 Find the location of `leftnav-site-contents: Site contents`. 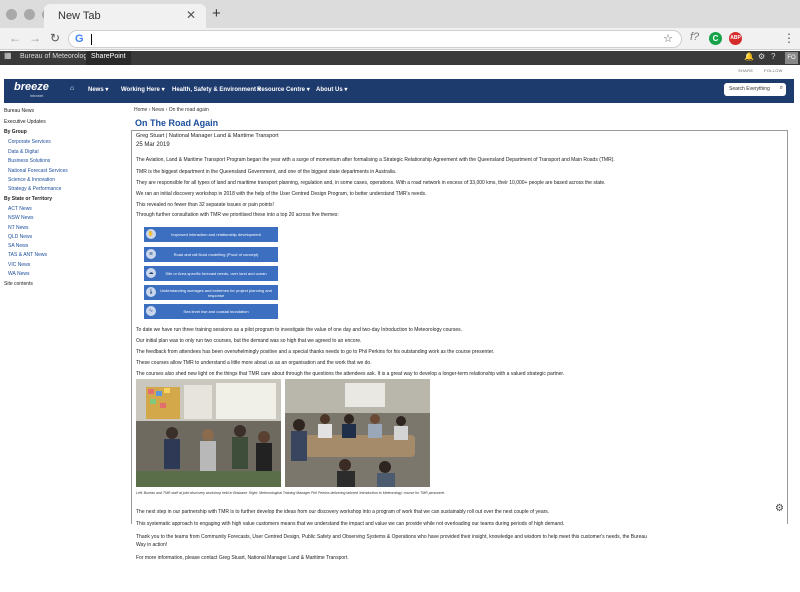

leftnav-site-contents: Site contents is located at coordinates (18, 284).